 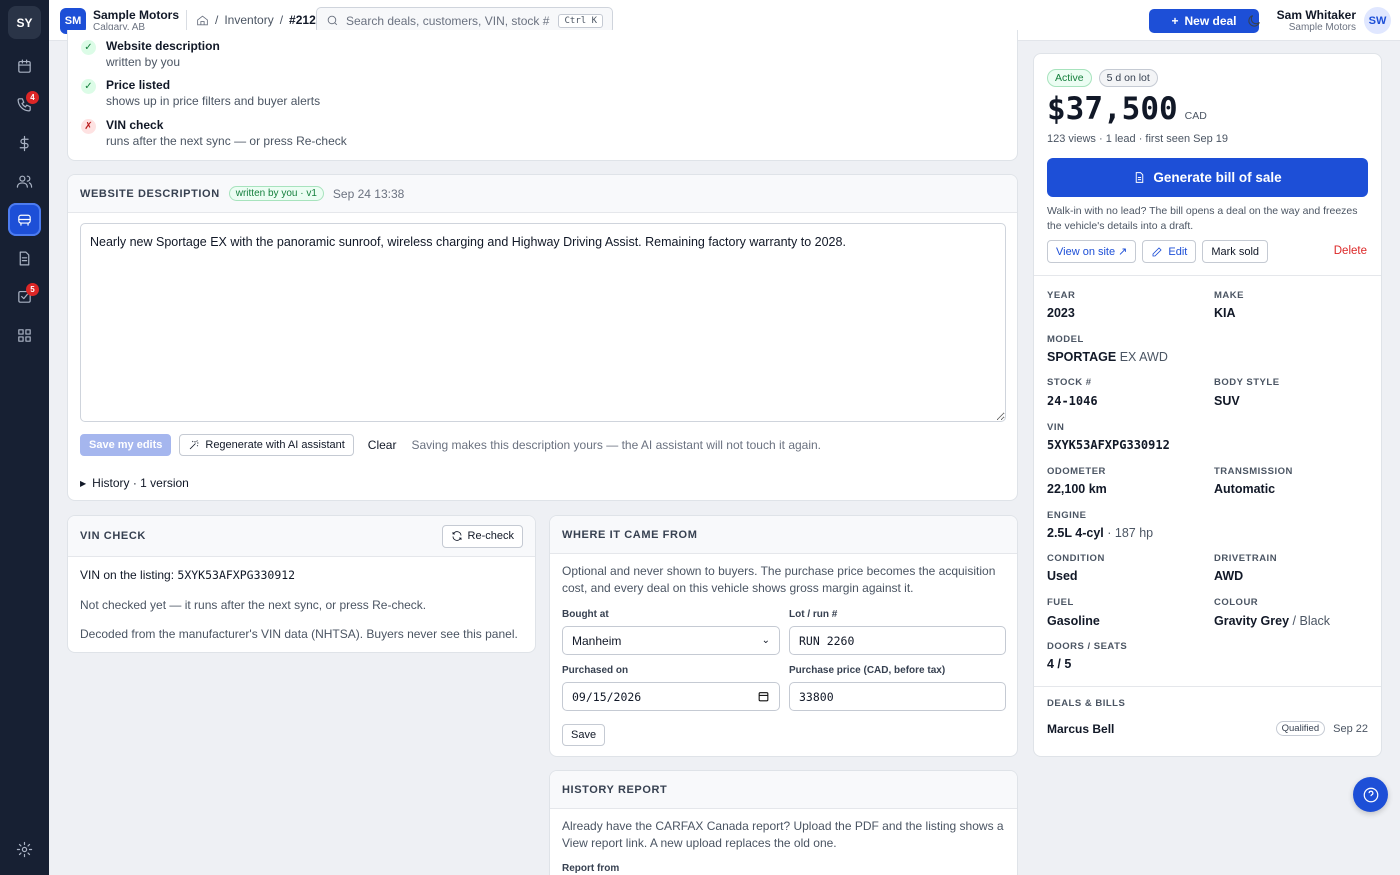 I want to click on generate-bill-label: Generate bill of sale, so click(x=1217, y=177).